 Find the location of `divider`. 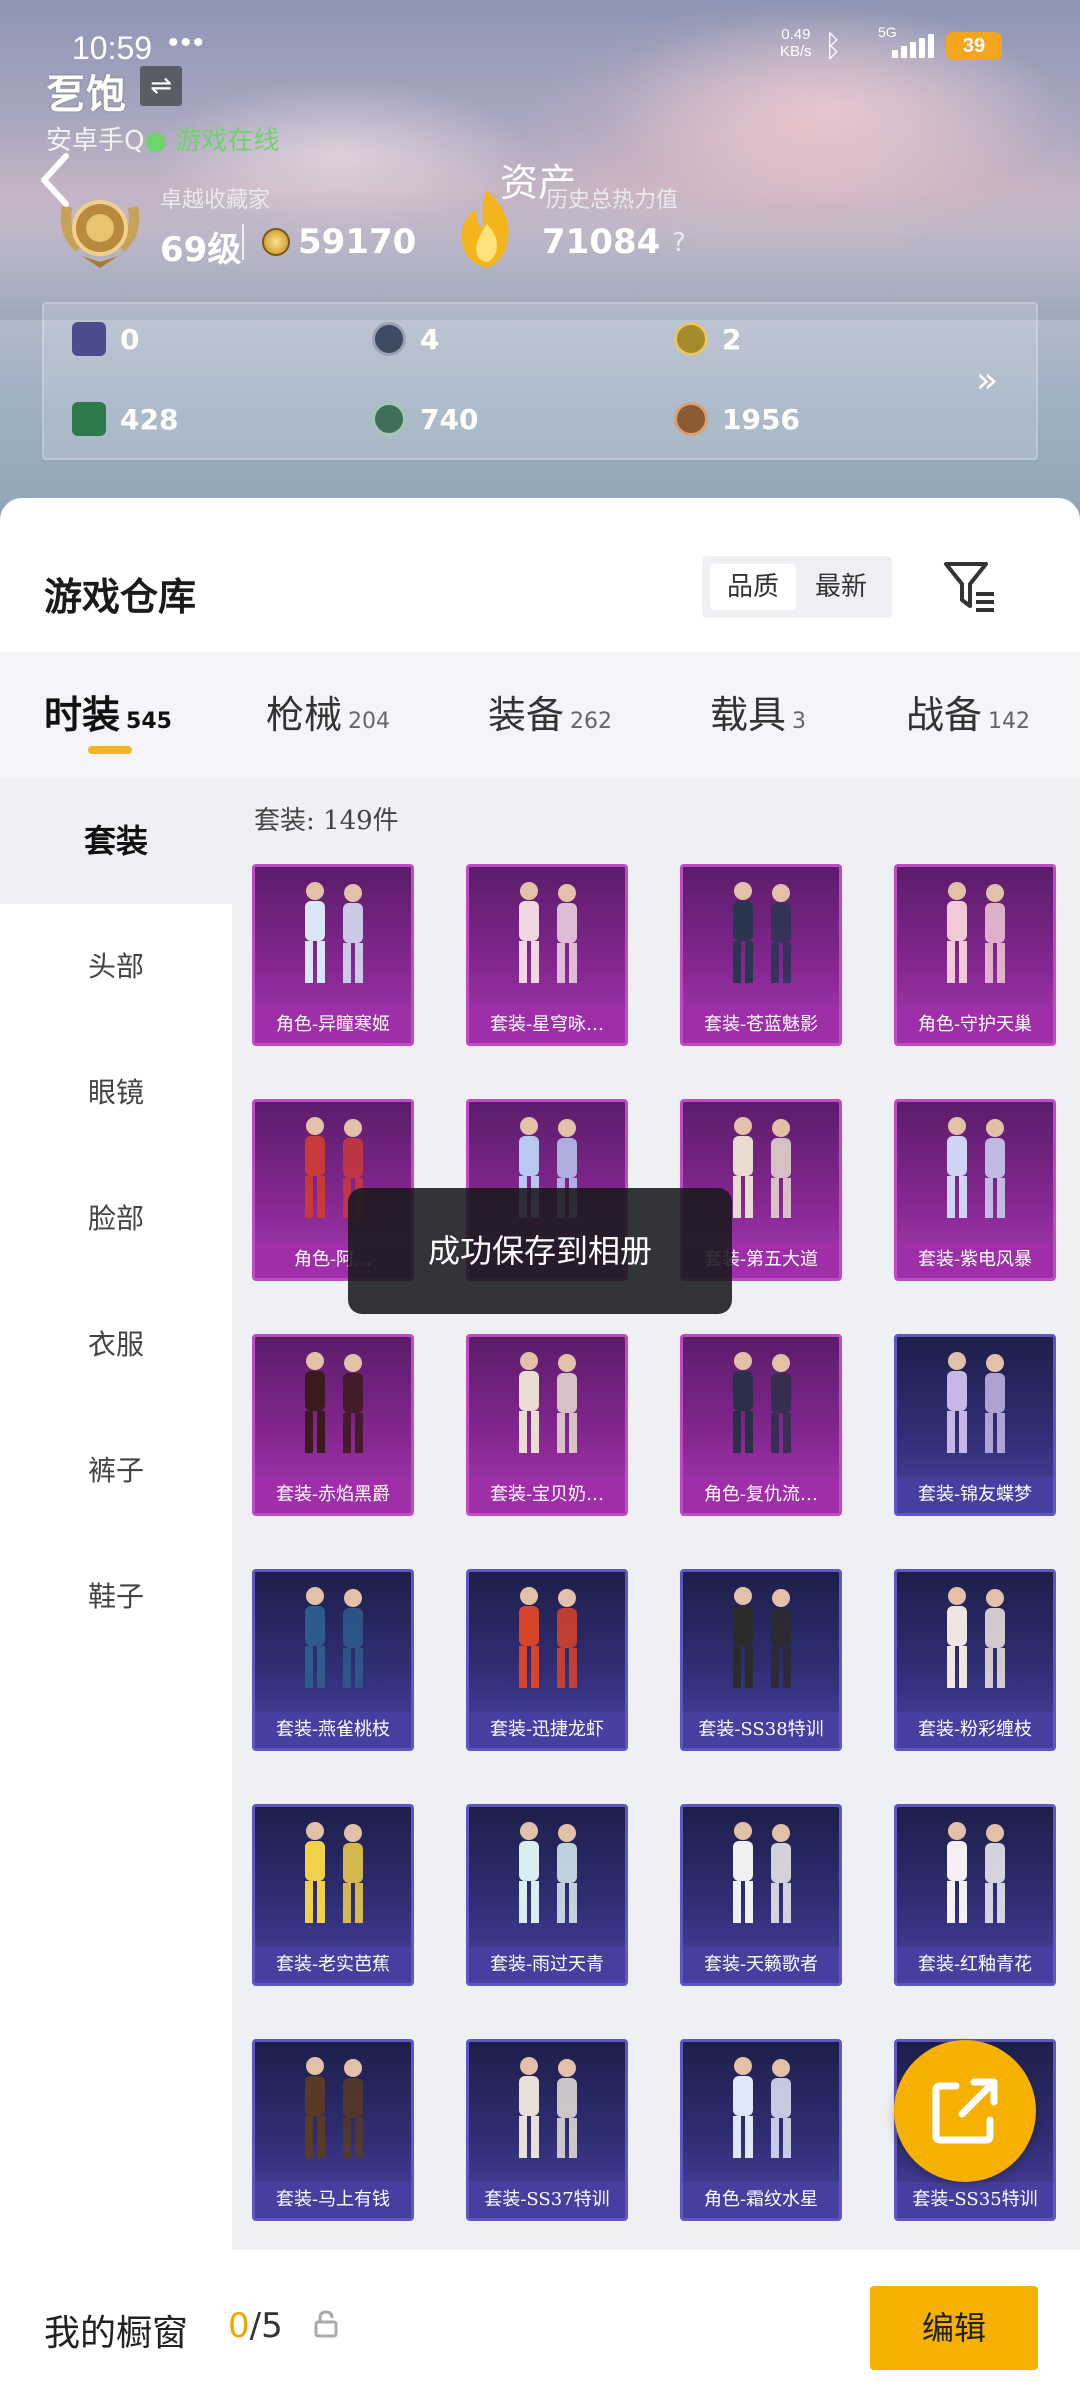

divider is located at coordinates (243, 242).